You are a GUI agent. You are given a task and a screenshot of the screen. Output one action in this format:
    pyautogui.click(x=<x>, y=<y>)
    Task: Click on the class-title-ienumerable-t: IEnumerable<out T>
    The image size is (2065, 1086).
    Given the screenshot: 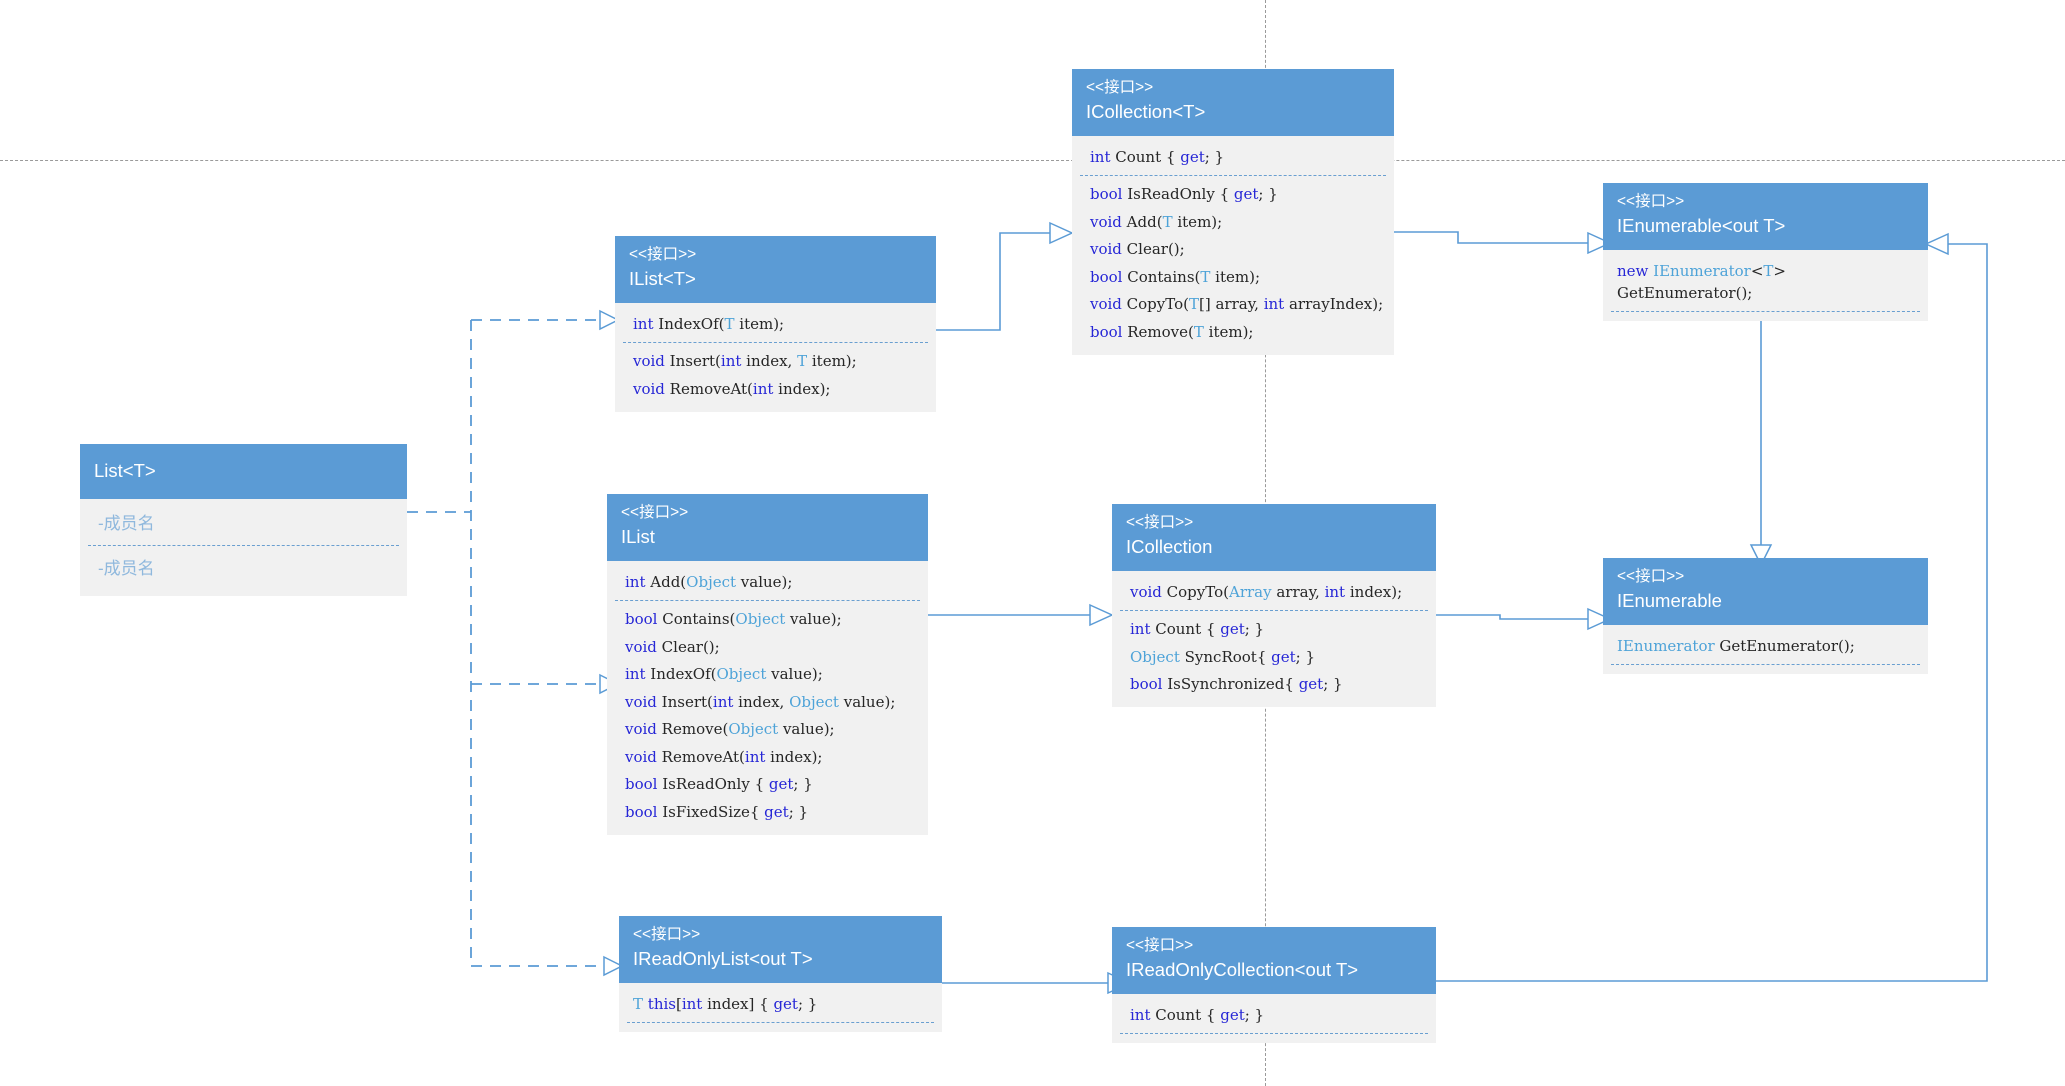 What is the action you would take?
    pyautogui.click(x=1701, y=226)
    